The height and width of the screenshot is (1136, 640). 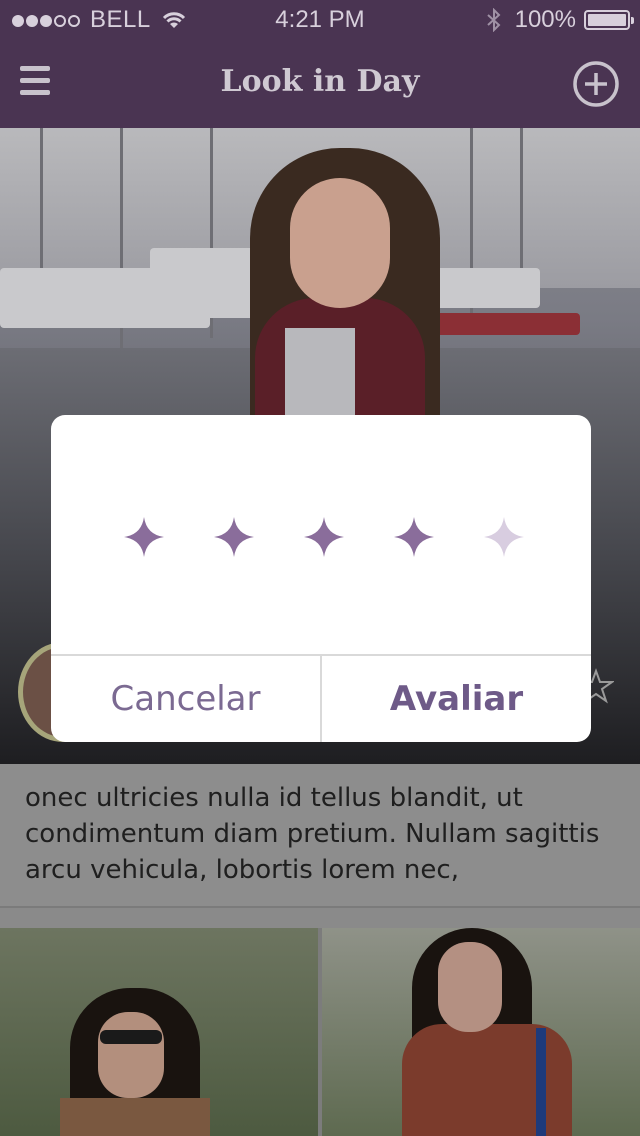 What do you see at coordinates (186, 699) in the screenshot?
I see `cancel-button: Cancelar` at bounding box center [186, 699].